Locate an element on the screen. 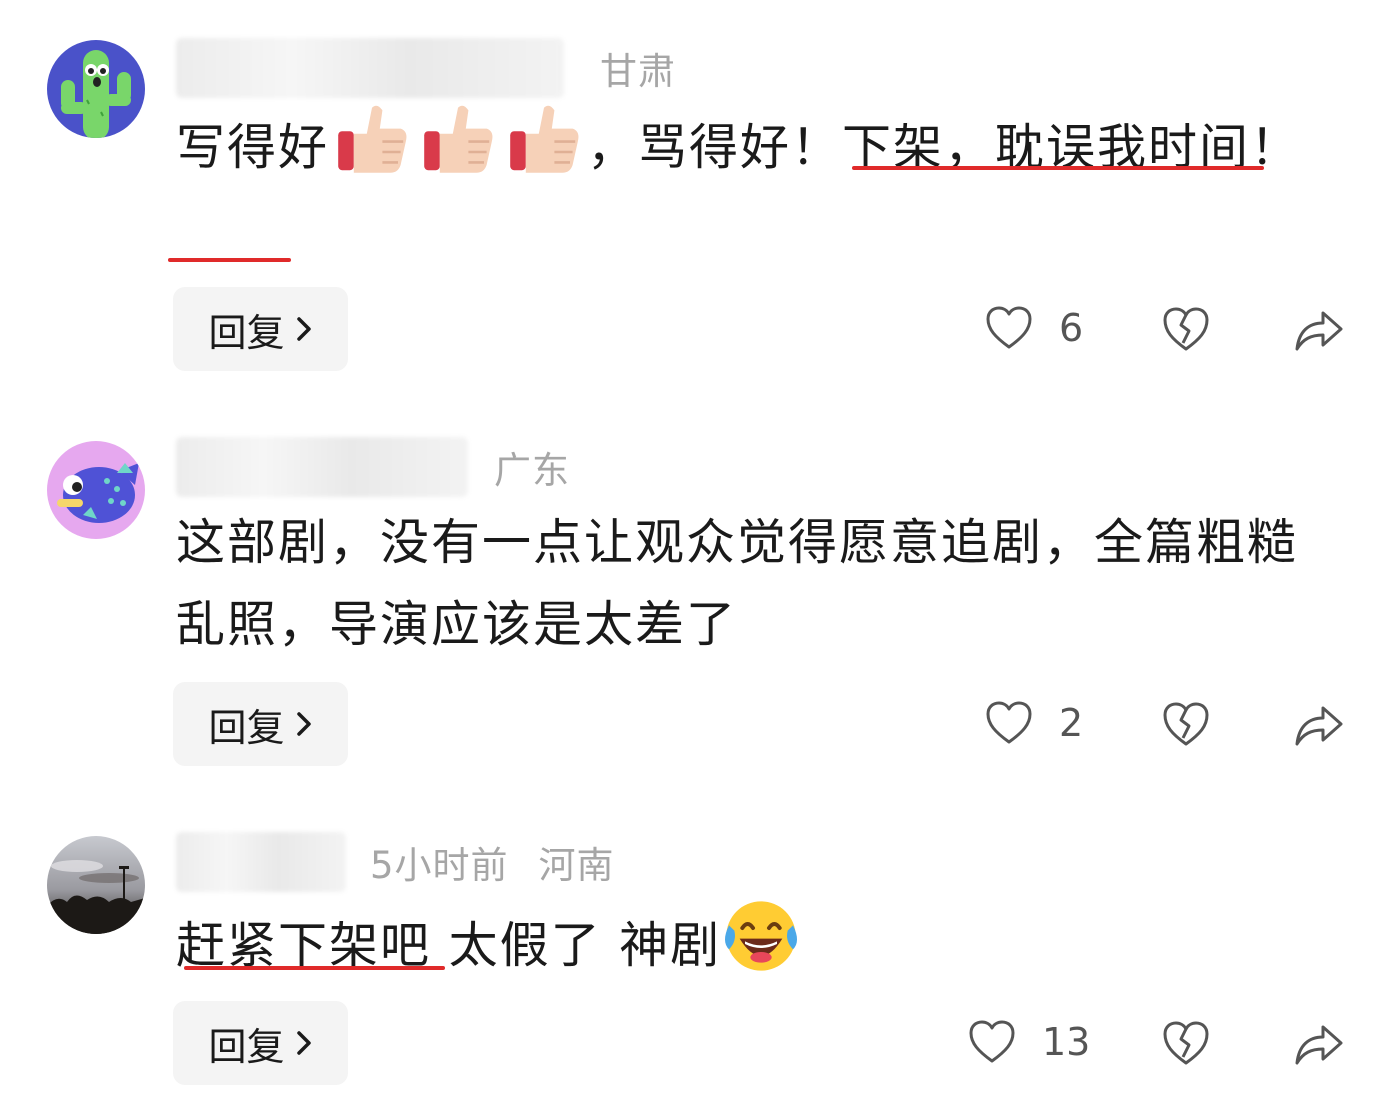 This screenshot has width=1383, height=1118. fish-avatar-icon is located at coordinates (96, 490).